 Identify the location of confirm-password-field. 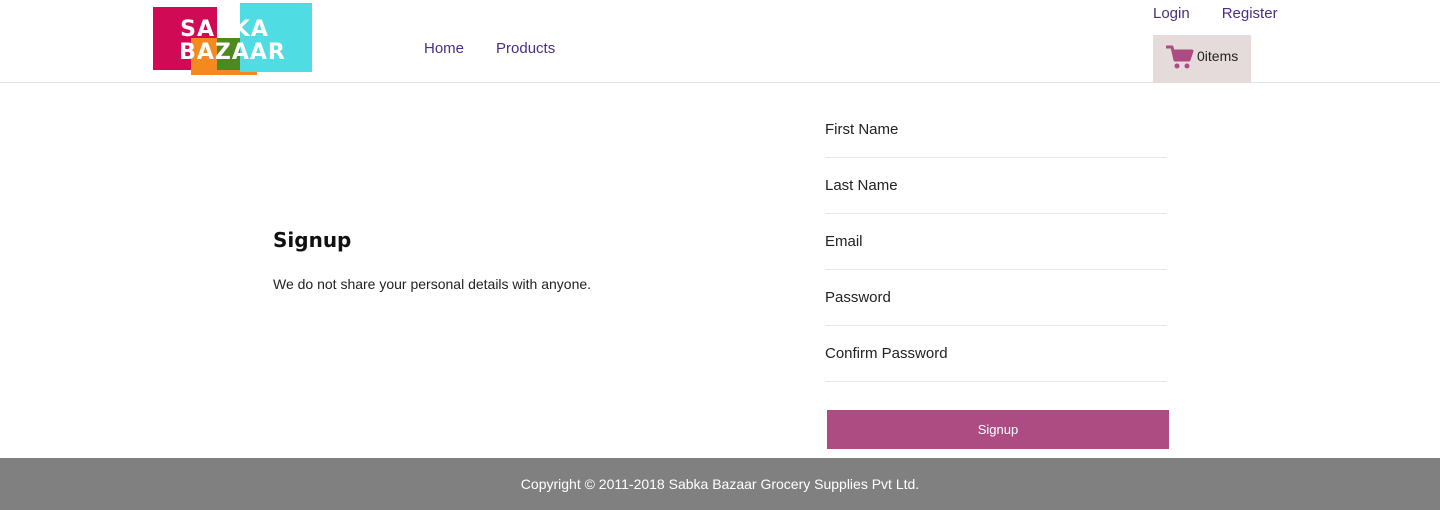
(996, 353).